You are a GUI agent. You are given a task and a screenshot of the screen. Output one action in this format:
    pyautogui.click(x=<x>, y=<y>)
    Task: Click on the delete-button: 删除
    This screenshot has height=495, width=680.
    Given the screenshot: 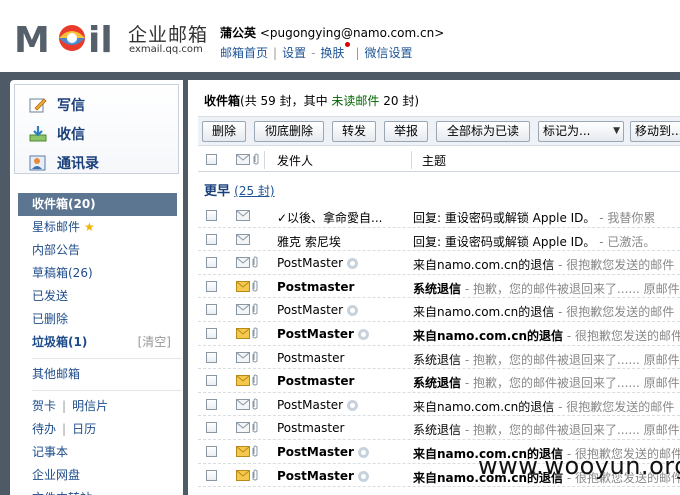 What is the action you would take?
    pyautogui.click(x=224, y=131)
    